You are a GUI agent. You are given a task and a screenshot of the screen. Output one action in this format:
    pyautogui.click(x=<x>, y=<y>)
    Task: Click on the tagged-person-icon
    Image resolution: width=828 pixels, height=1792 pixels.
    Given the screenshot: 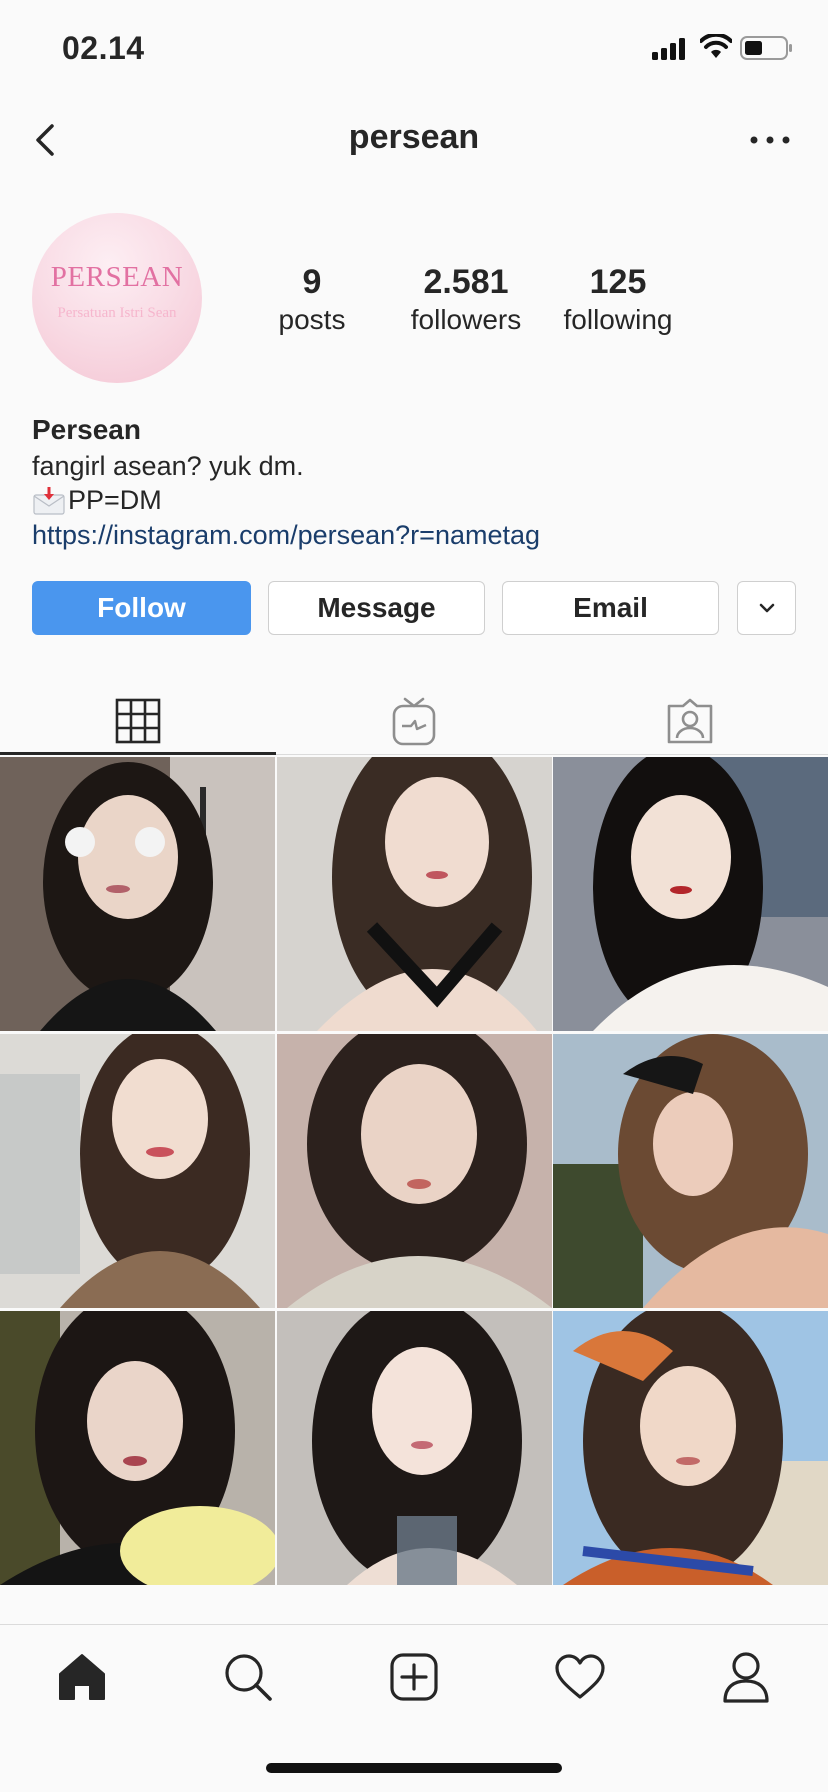 What is the action you would take?
    pyautogui.click(x=690, y=721)
    